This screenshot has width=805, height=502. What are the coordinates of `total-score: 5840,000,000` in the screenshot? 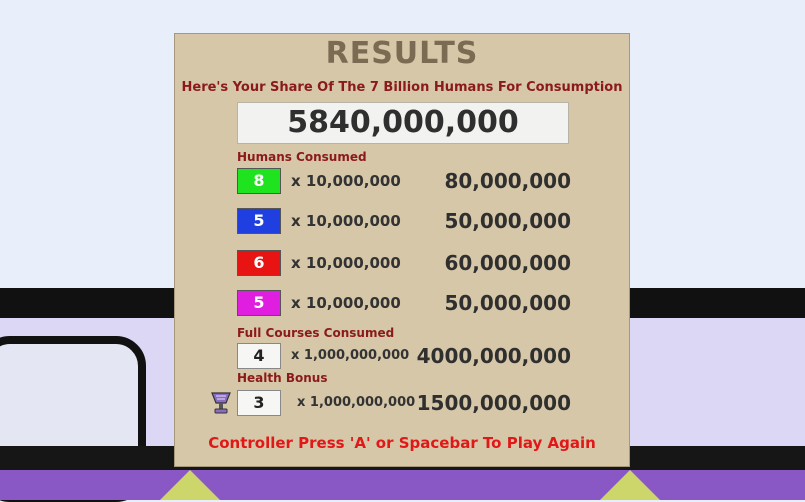 It's located at (403, 123).